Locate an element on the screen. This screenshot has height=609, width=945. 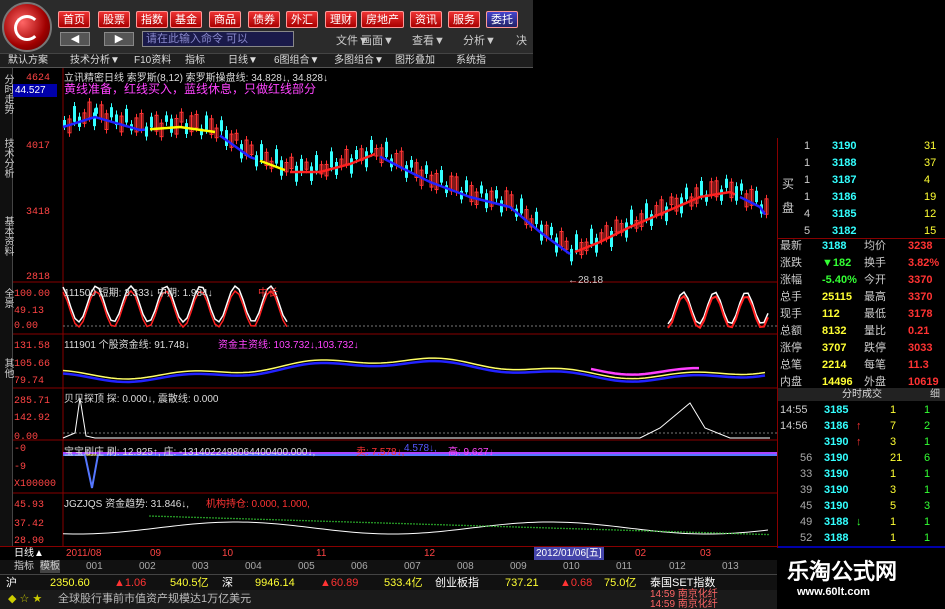
nav-button-2: 指数 is located at coordinates (152, 19).